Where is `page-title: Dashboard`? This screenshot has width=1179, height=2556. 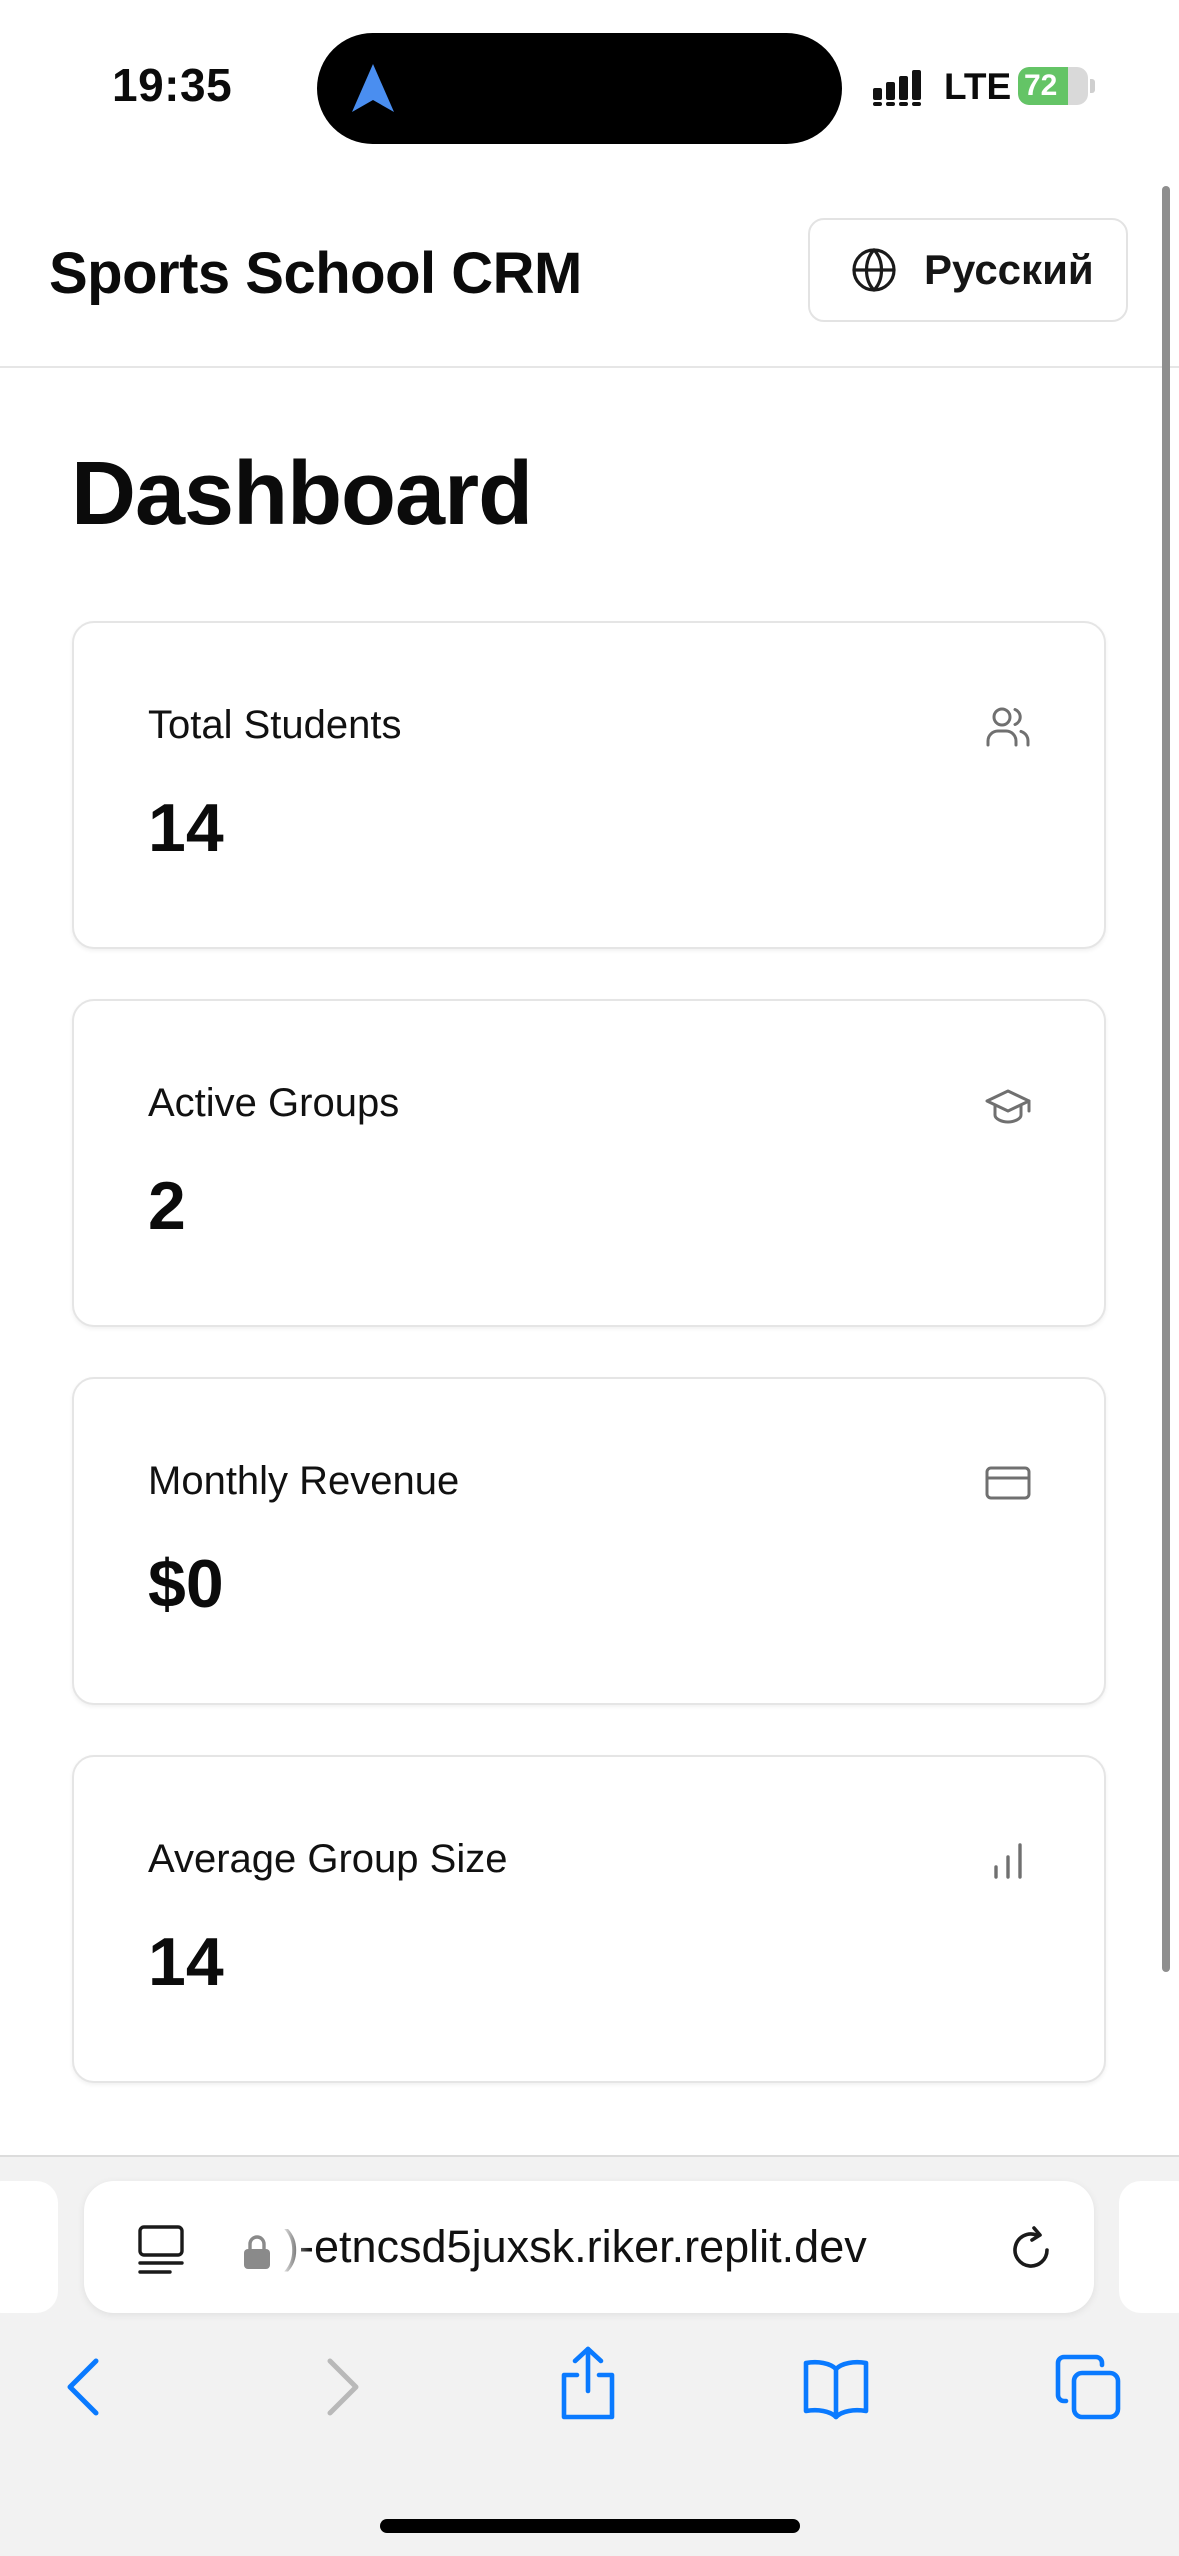
page-title: Dashboard is located at coordinates (302, 494).